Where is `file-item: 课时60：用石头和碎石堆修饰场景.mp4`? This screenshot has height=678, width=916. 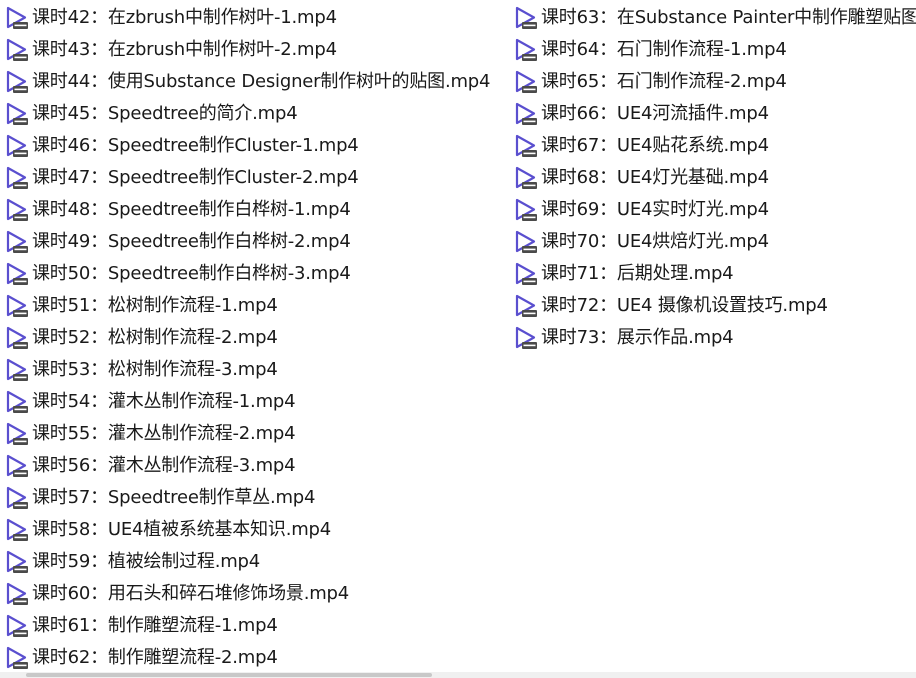 file-item: 课时60：用石头和碎石堆修饰场景.mp4 is located at coordinates (254, 594).